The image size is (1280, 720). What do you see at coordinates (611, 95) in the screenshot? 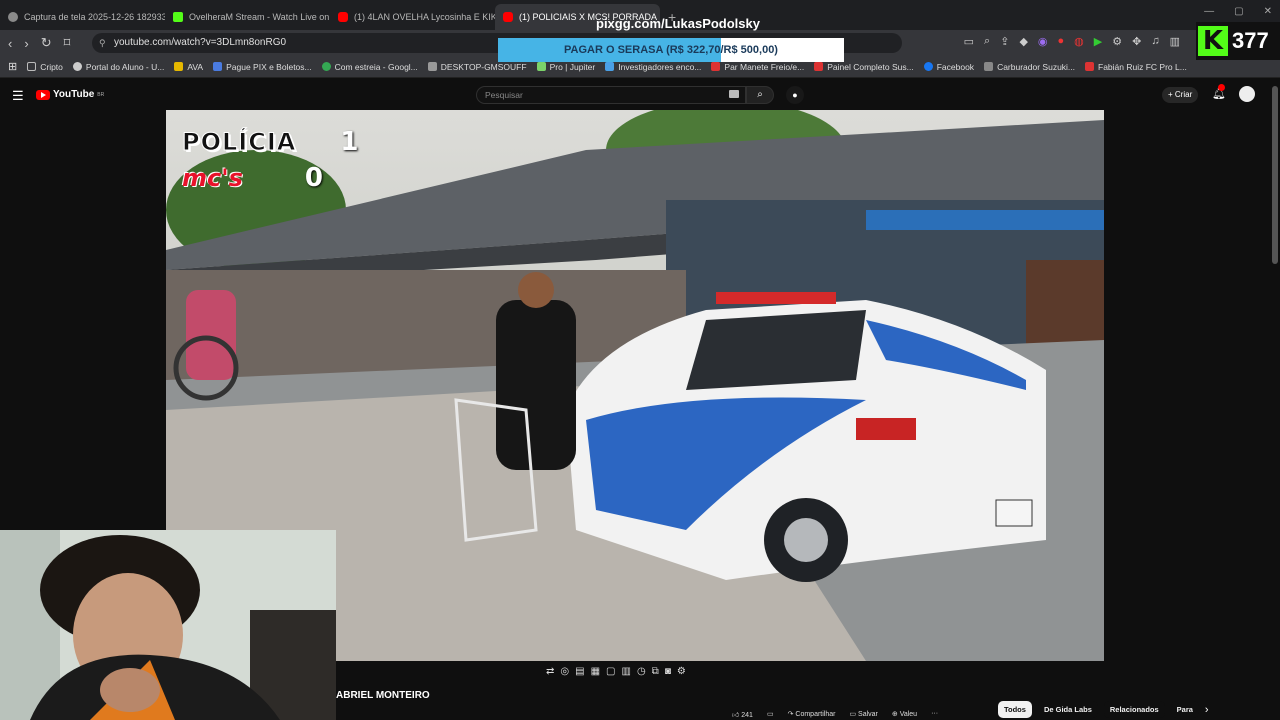
I see `search-input: Pesquisar` at bounding box center [611, 95].